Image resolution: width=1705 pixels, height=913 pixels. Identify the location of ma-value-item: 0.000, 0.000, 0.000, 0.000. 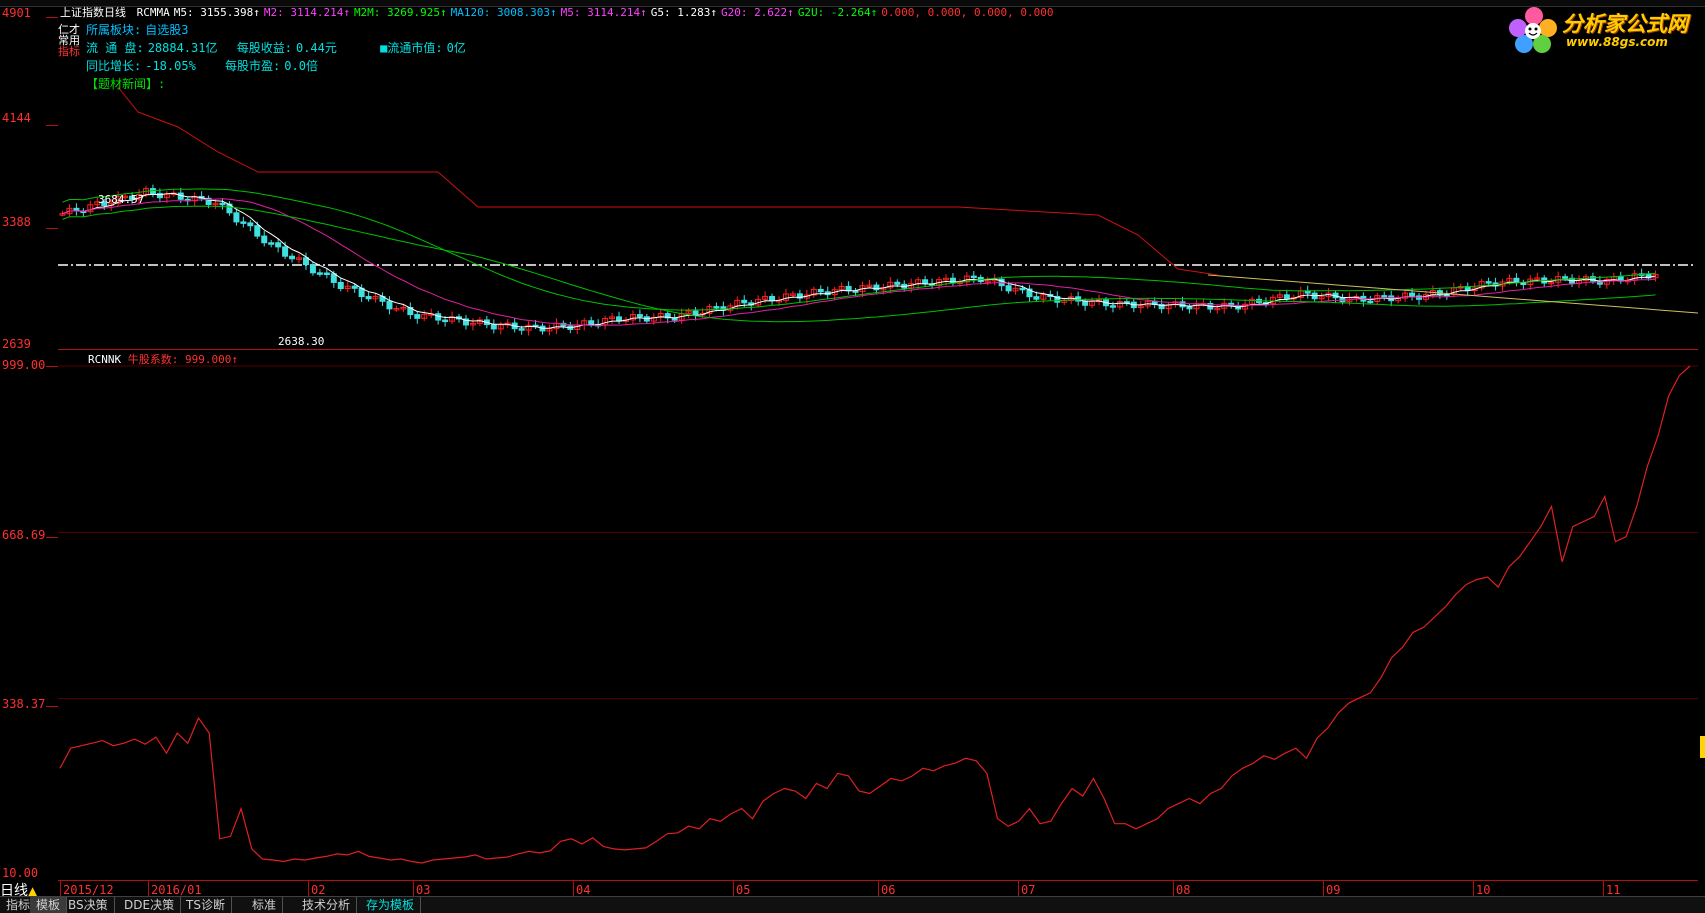
(967, 12).